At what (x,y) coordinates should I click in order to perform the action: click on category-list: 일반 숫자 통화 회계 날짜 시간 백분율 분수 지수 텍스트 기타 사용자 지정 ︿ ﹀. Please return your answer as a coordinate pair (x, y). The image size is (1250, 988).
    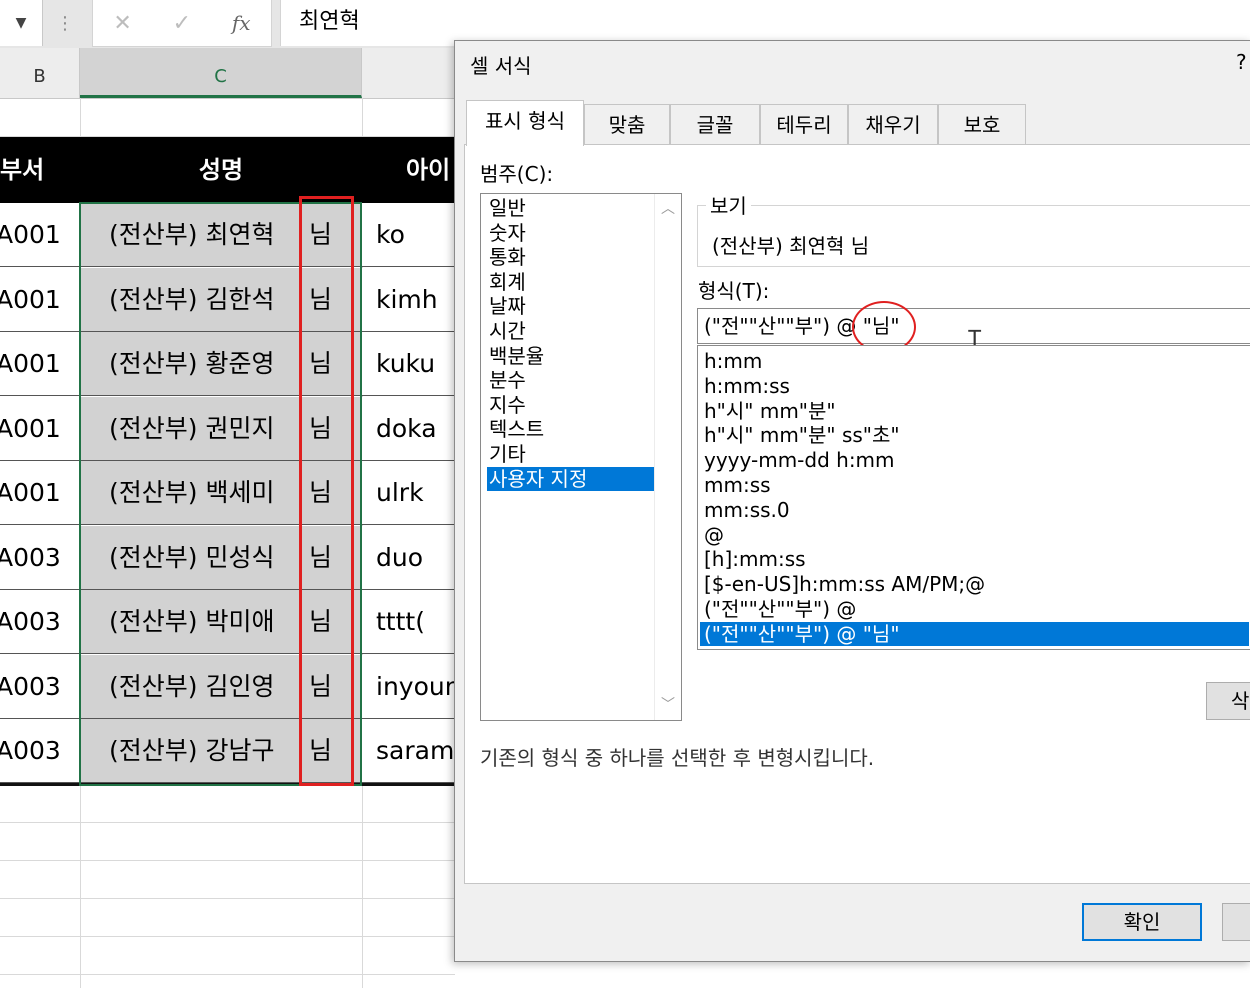
    Looking at the image, I should click on (581, 457).